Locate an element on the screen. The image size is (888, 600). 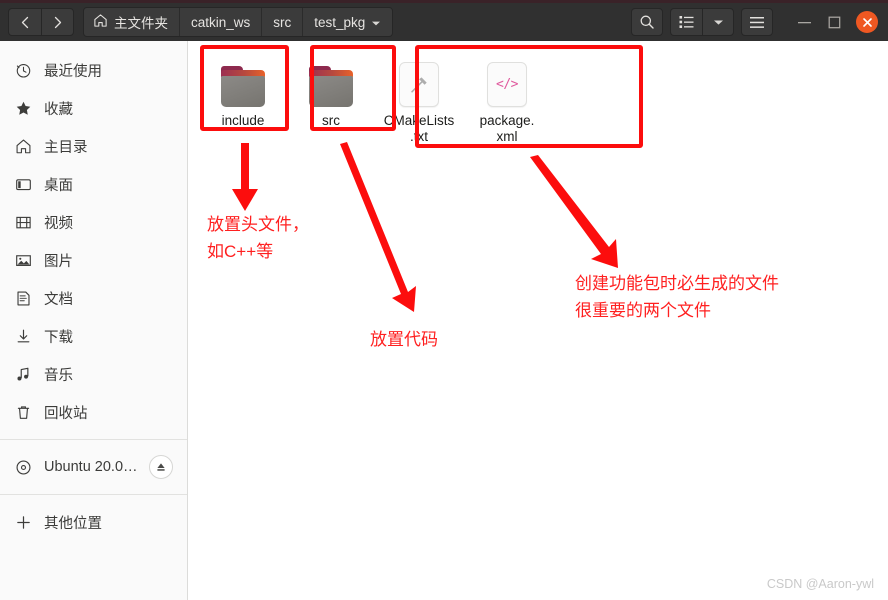
sidebar-item-label: 主目录 is located at coordinates (66, 147).